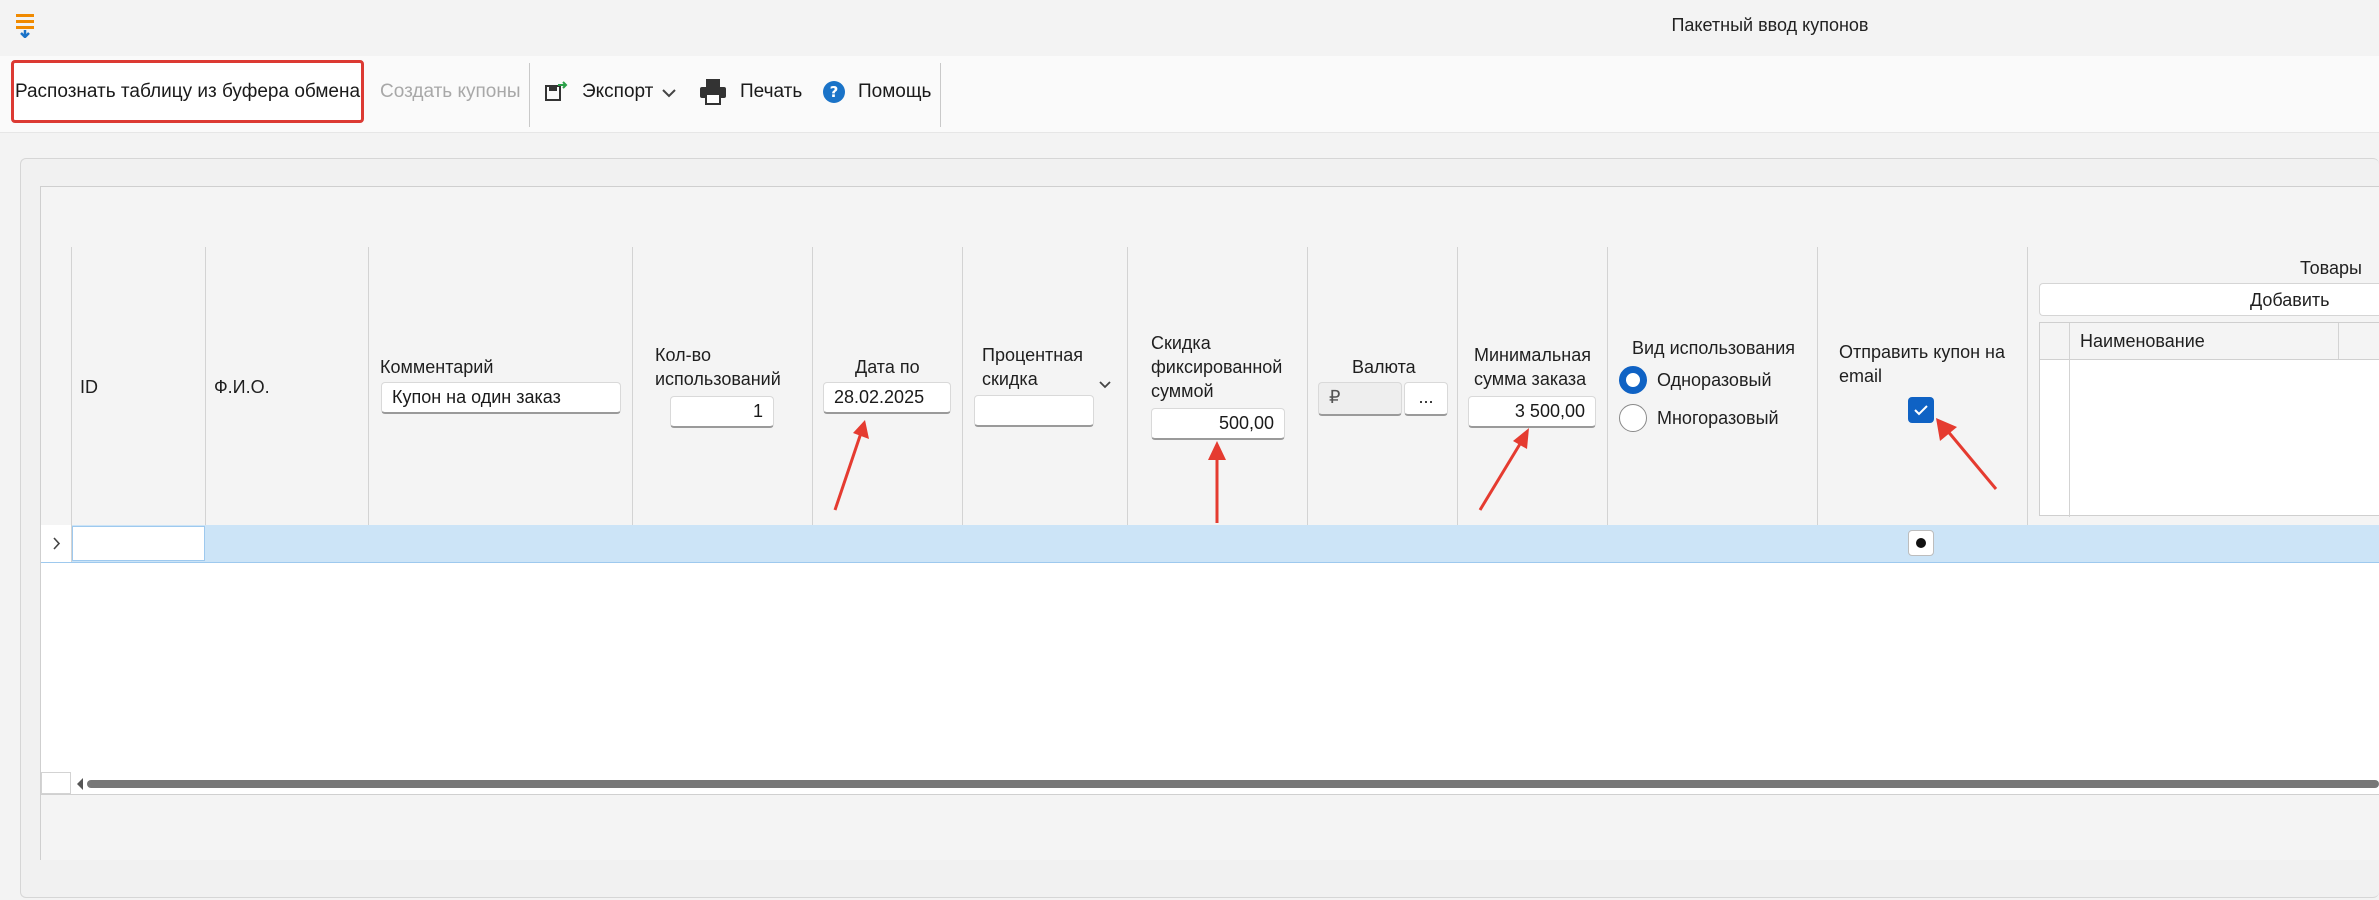 Image resolution: width=2379 pixels, height=900 pixels. I want to click on window-title: Пакетный ввод купонов, so click(1770, 25).